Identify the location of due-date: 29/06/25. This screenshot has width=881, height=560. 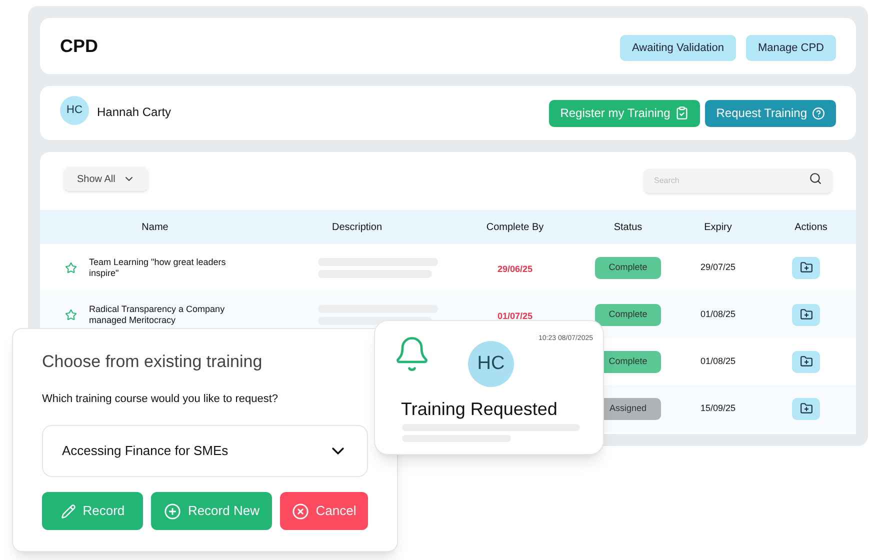
(515, 269).